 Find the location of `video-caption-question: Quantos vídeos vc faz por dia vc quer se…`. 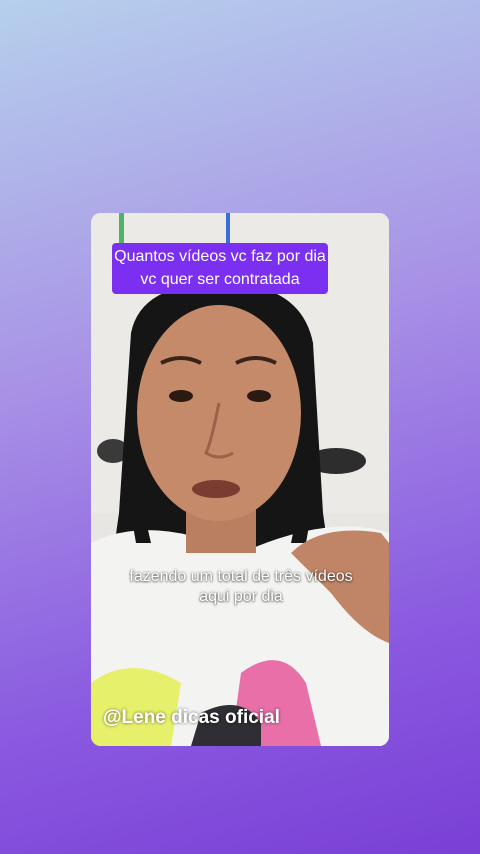

video-caption-question: Quantos vídeos vc faz por dia vc quer se… is located at coordinates (220, 268).